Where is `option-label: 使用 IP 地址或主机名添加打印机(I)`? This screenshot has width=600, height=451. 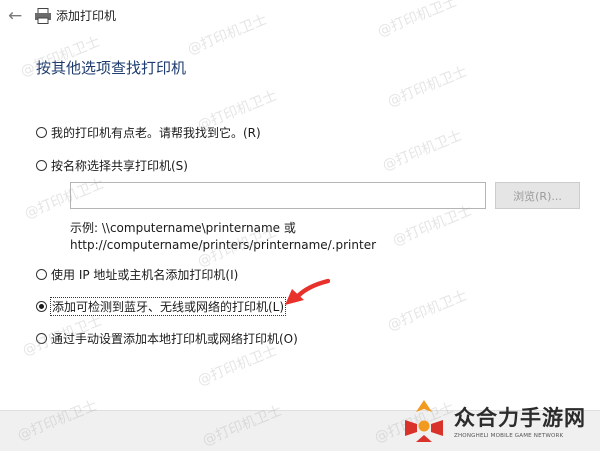 option-label: 使用 IP 地址或主机名添加打印机(I) is located at coordinates (145, 274).